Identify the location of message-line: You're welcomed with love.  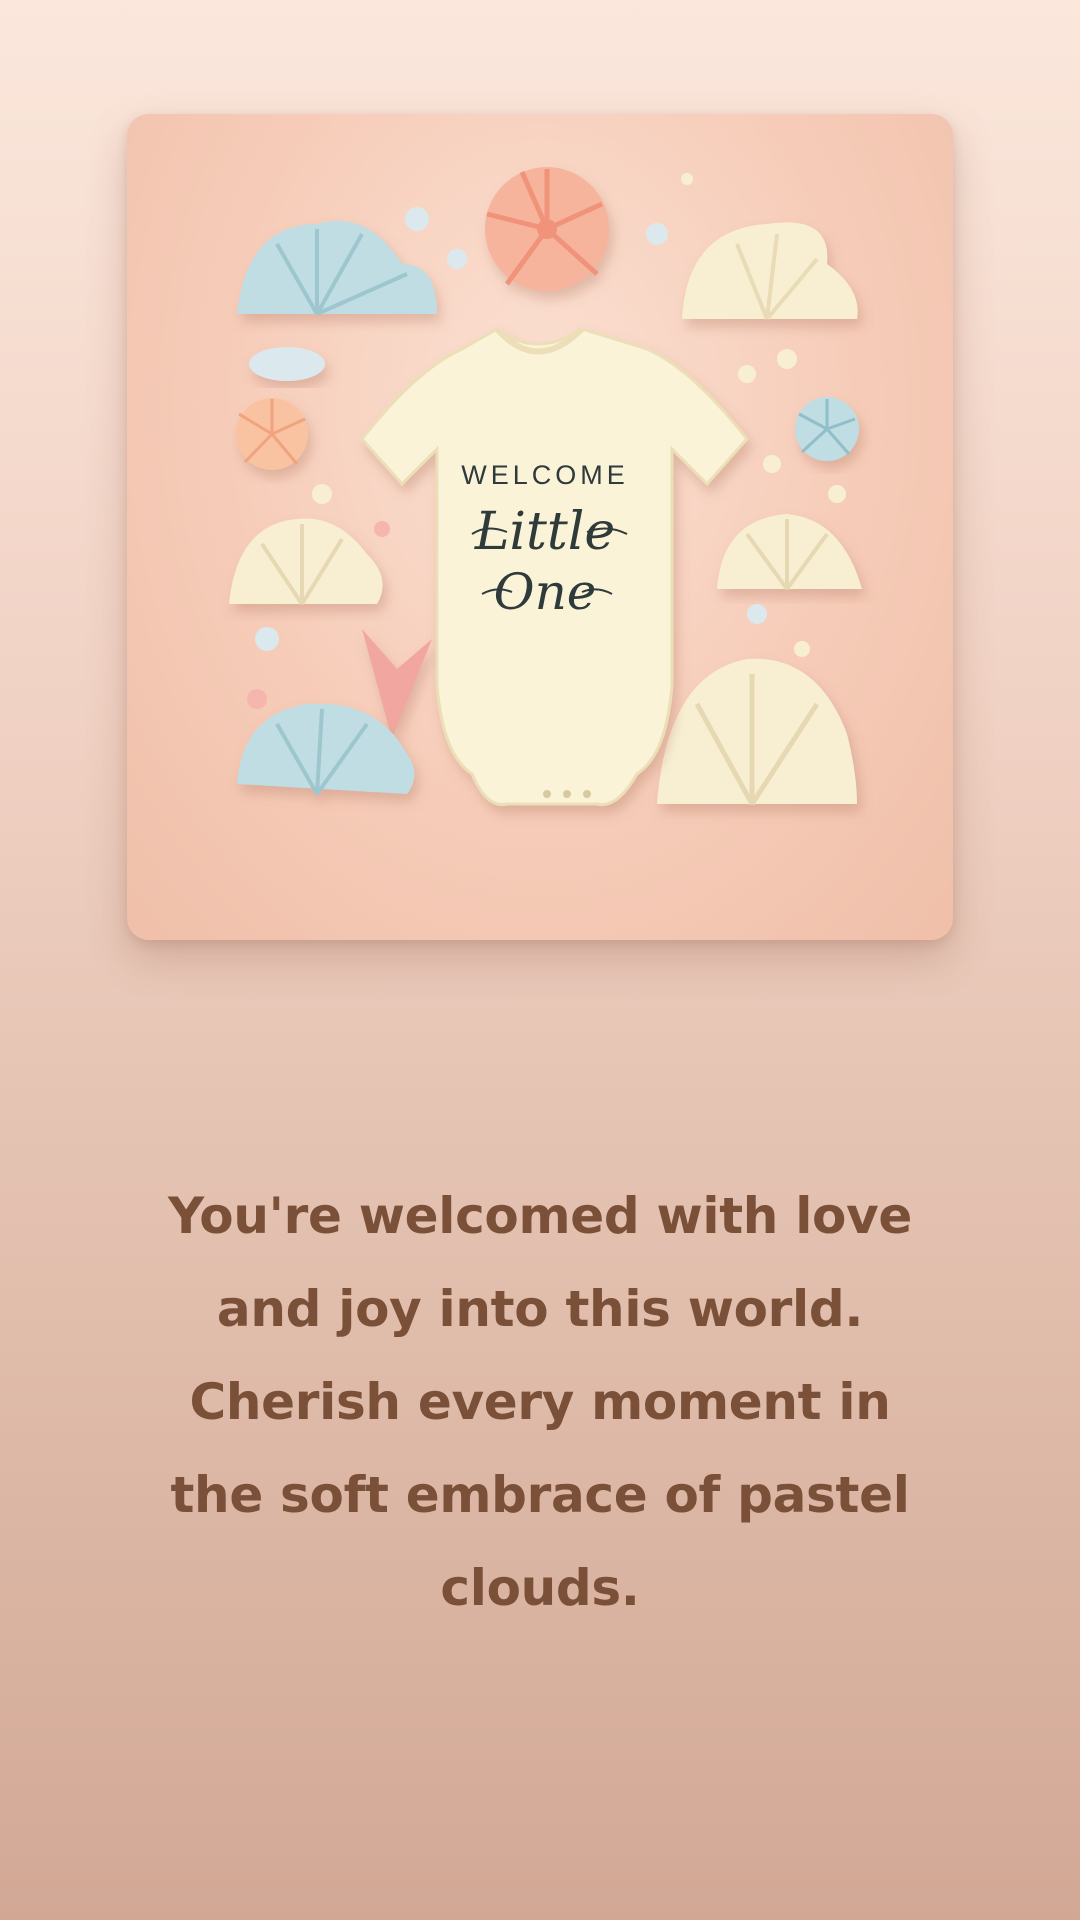
(539, 1216).